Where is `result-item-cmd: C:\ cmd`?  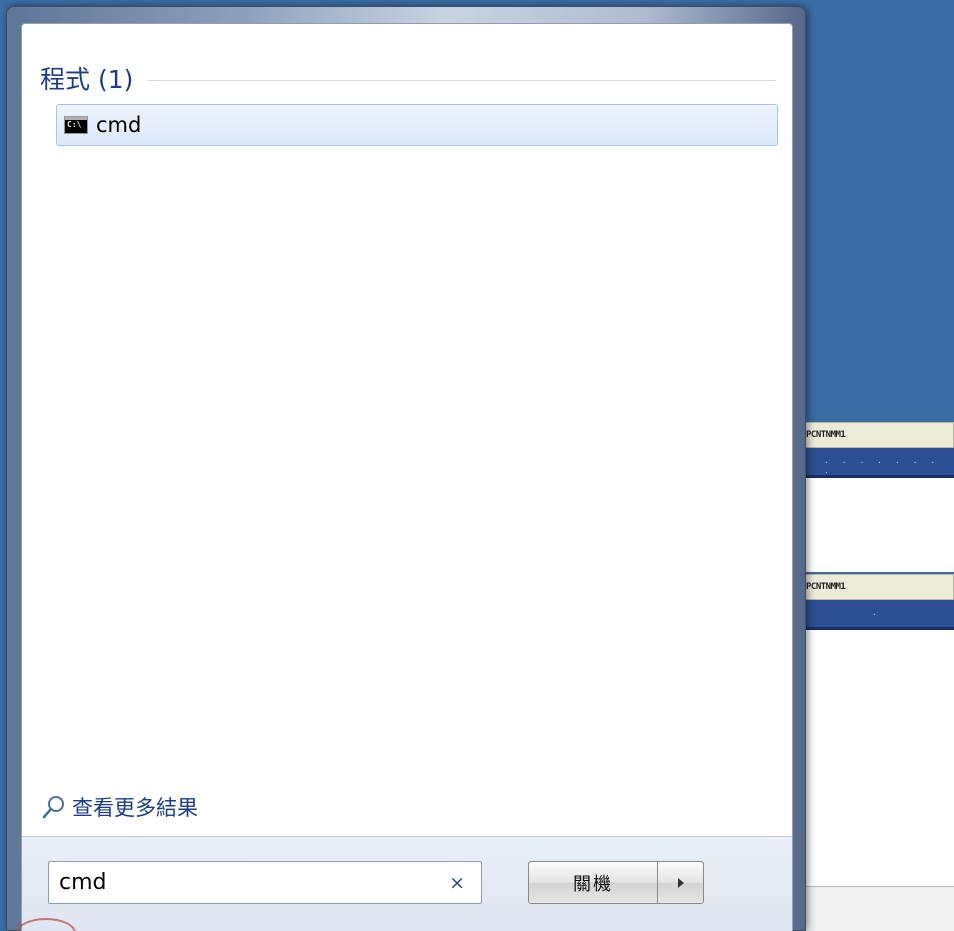
result-item-cmd: C:\ cmd is located at coordinates (417, 125).